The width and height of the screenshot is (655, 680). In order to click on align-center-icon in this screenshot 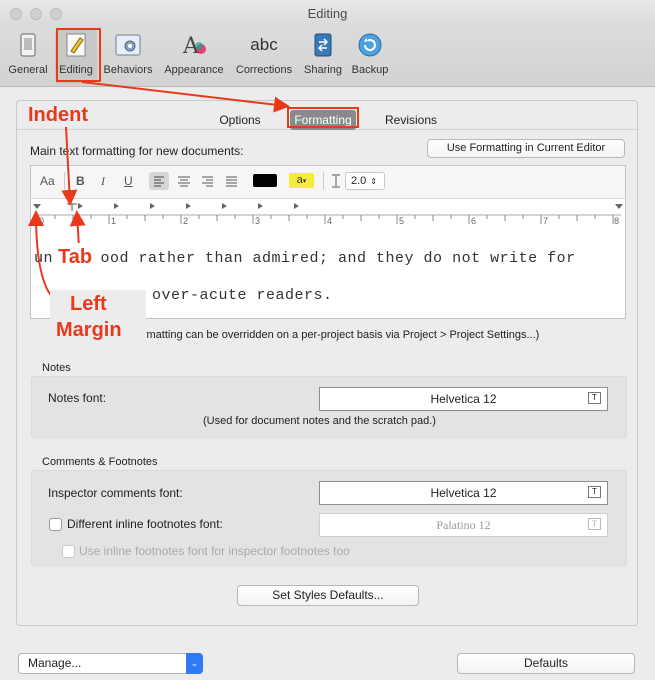, I will do `click(184, 181)`.